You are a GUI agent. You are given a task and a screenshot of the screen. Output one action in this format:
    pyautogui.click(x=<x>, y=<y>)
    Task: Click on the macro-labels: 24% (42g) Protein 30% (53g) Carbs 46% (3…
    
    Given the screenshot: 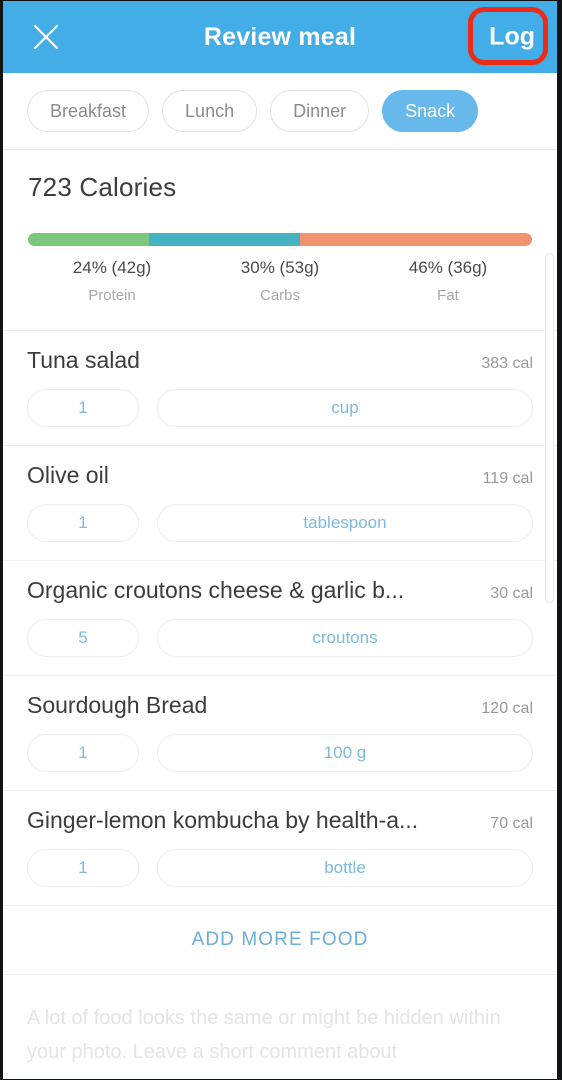 What is the action you would take?
    pyautogui.click(x=280, y=281)
    